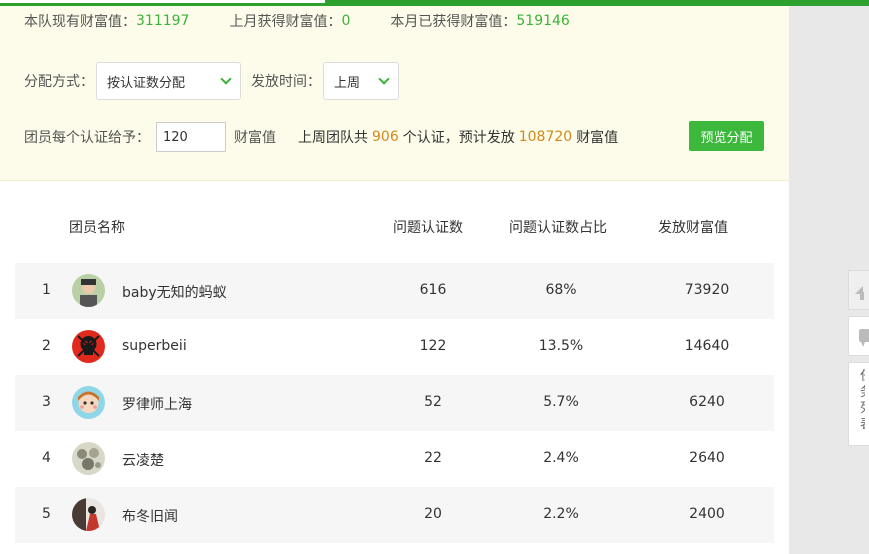 The image size is (869, 554). I want to click on wealth-value: 6240, so click(707, 402).